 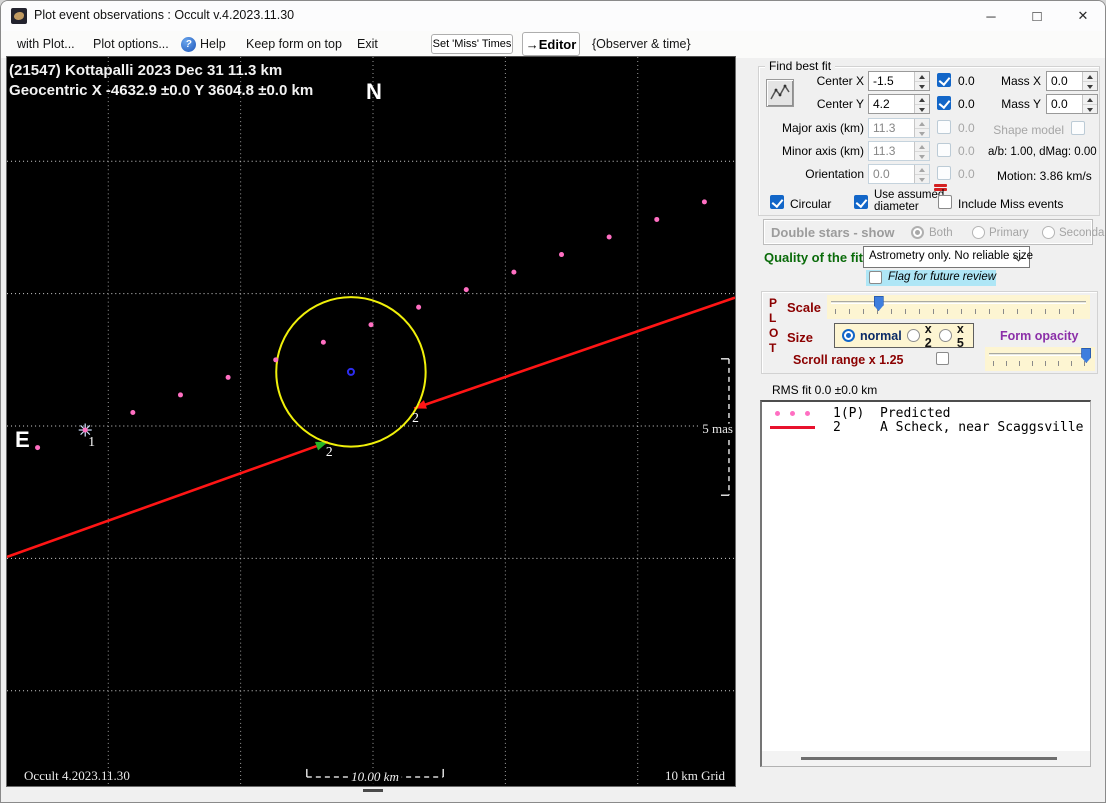 What do you see at coordinates (777, 202) in the screenshot?
I see `circular-checkbox` at bounding box center [777, 202].